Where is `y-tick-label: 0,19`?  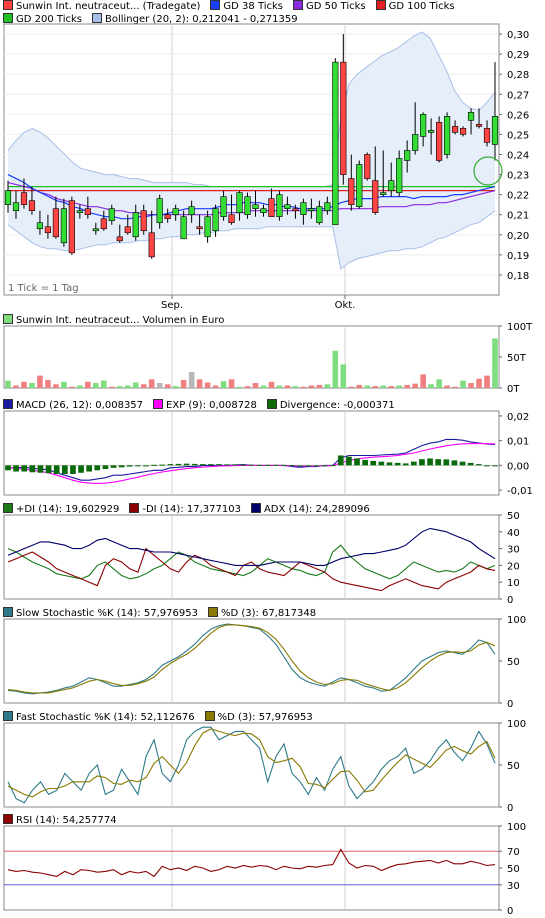 y-tick-label: 0,19 is located at coordinates (518, 256).